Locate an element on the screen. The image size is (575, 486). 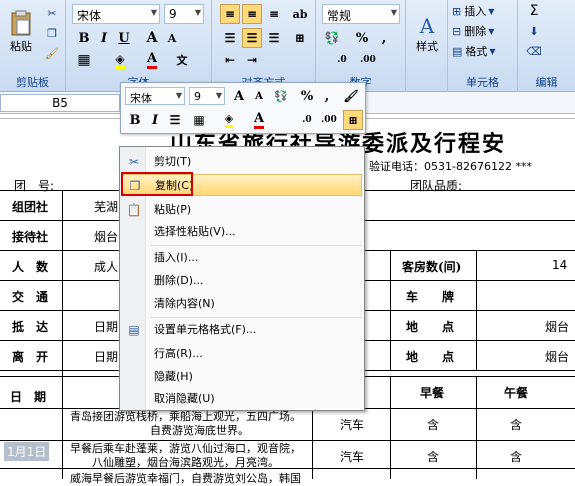
mini-fill-color-button: ◈ is located at coordinates (229, 120).